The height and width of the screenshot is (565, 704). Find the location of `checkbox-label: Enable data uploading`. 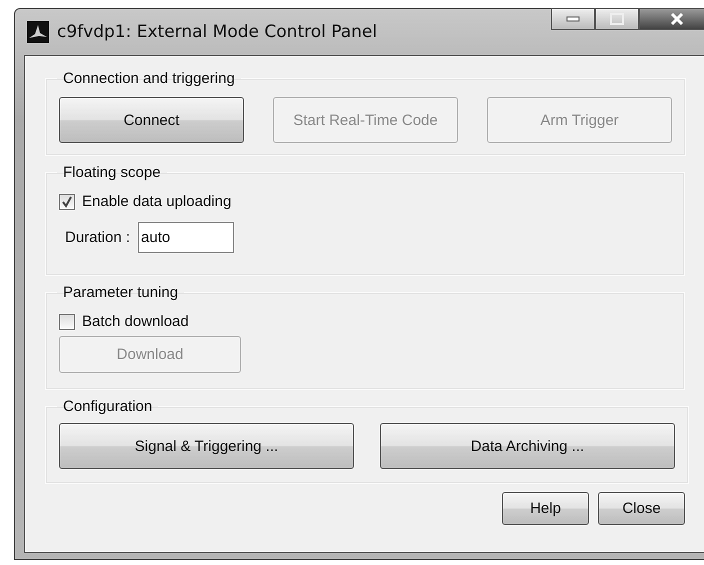

checkbox-label: Enable data uploading is located at coordinates (157, 201).